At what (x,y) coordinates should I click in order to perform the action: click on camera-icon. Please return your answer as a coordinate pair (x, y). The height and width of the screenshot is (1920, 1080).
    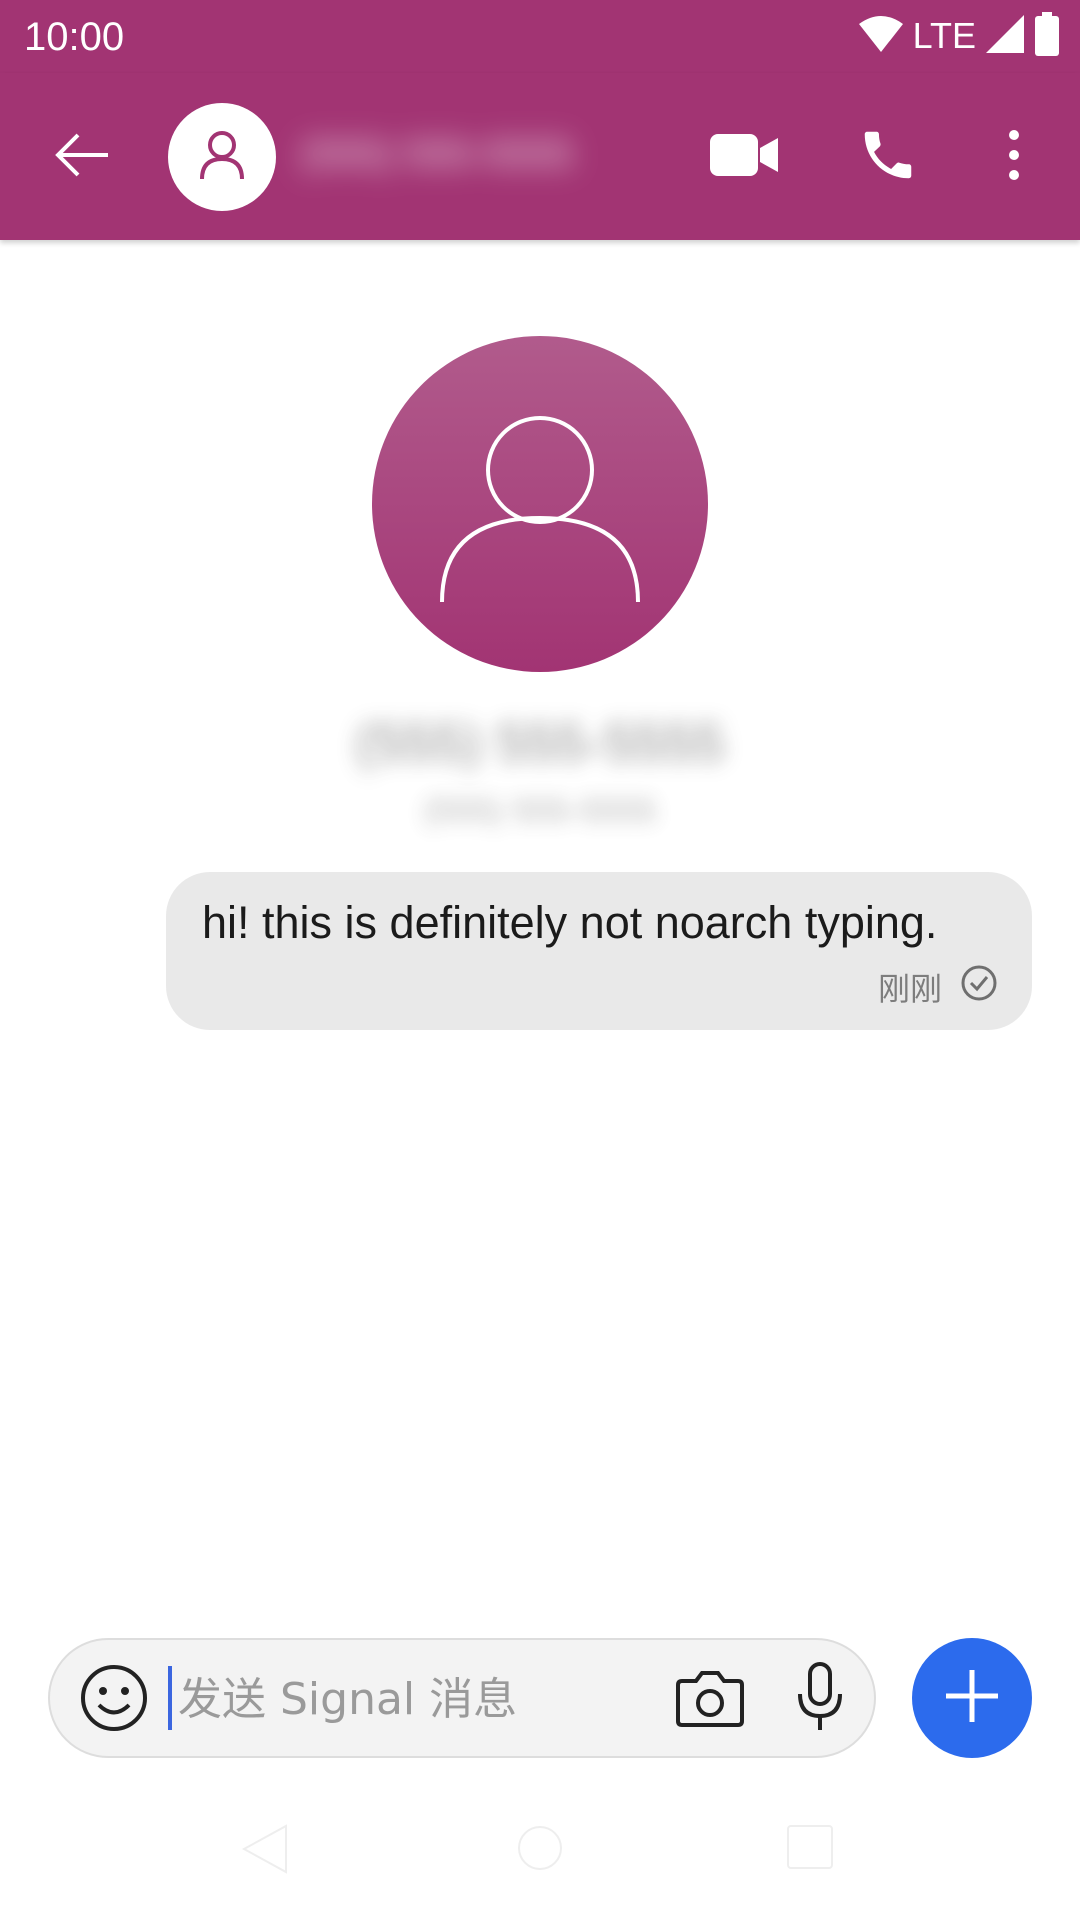
    Looking at the image, I should click on (710, 1700).